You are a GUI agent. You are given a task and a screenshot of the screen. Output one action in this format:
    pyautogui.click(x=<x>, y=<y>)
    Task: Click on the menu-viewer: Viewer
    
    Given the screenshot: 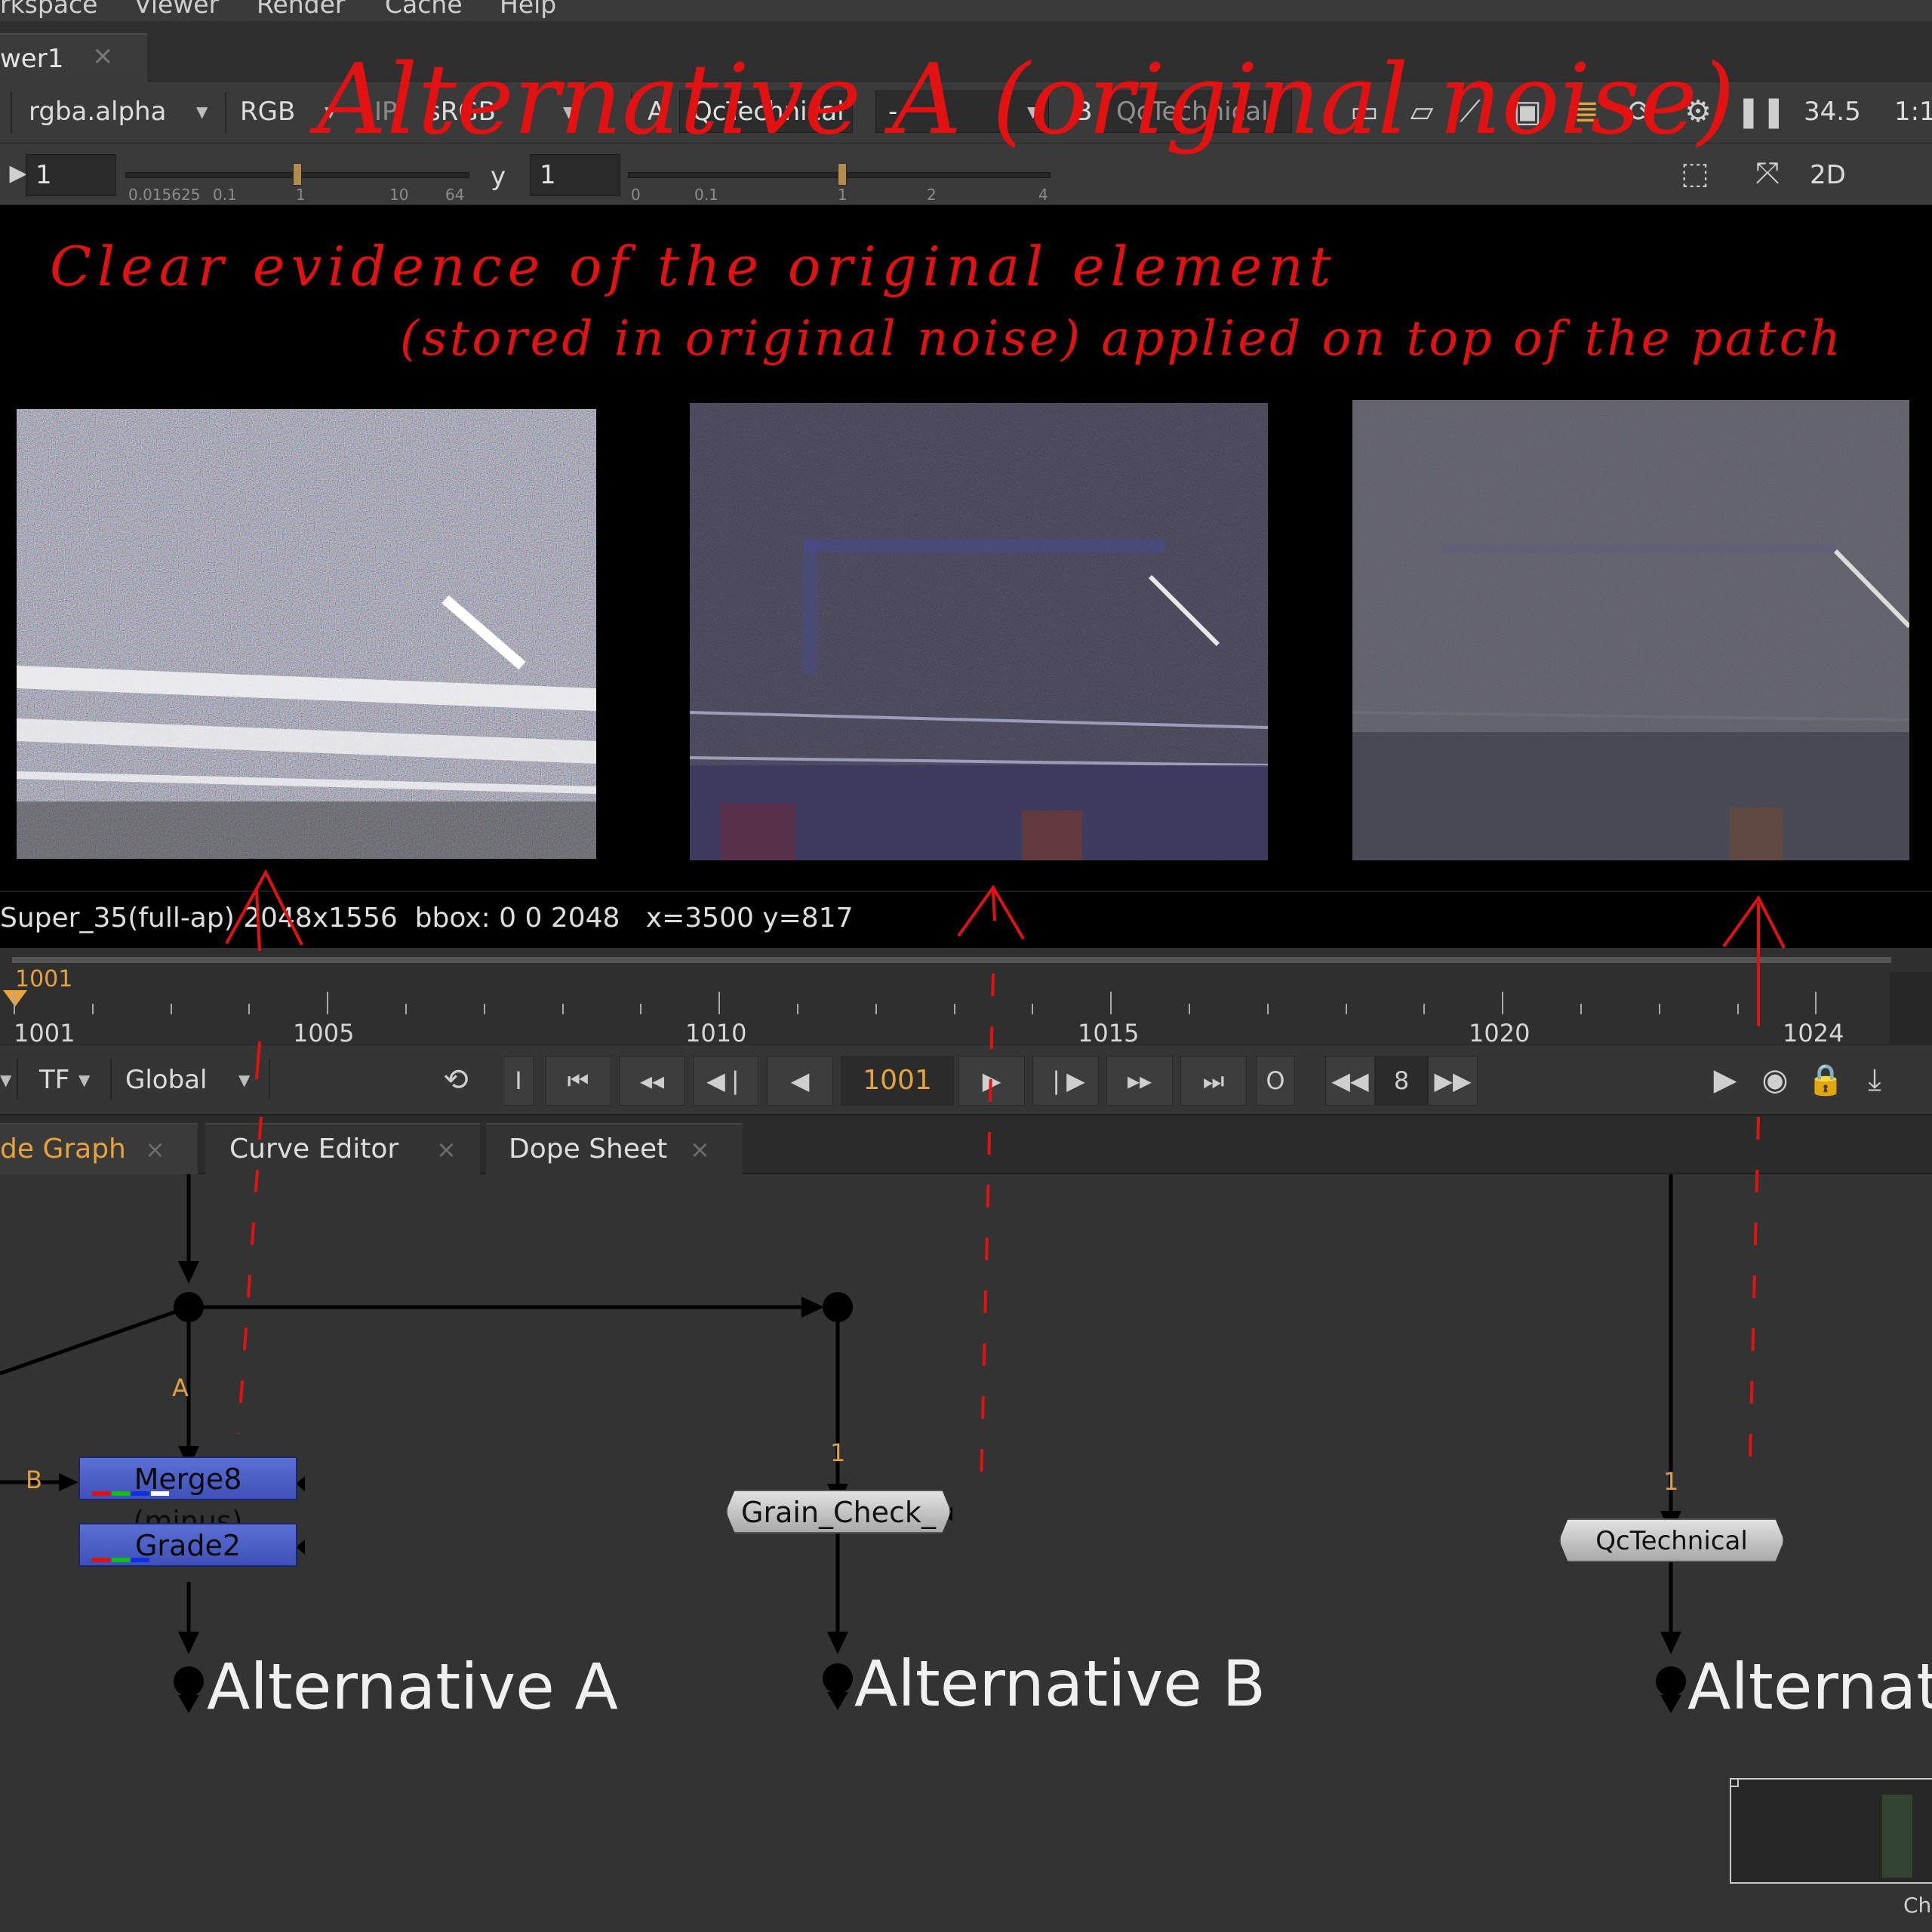 What is the action you would take?
    pyautogui.click(x=176, y=9)
    